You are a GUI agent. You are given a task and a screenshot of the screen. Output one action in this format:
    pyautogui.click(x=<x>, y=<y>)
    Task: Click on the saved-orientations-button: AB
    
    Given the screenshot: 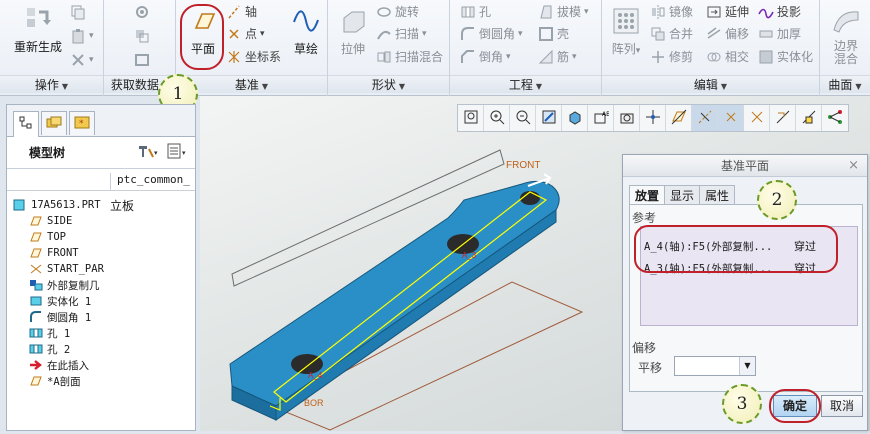 What is the action you would take?
    pyautogui.click(x=601, y=118)
    